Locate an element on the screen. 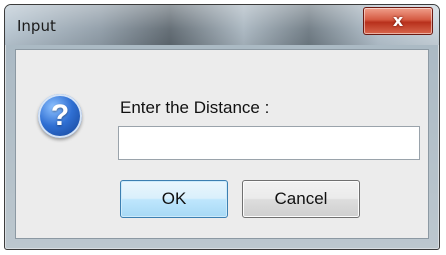 This screenshot has height=255, width=446. close-button: x is located at coordinates (398, 21).